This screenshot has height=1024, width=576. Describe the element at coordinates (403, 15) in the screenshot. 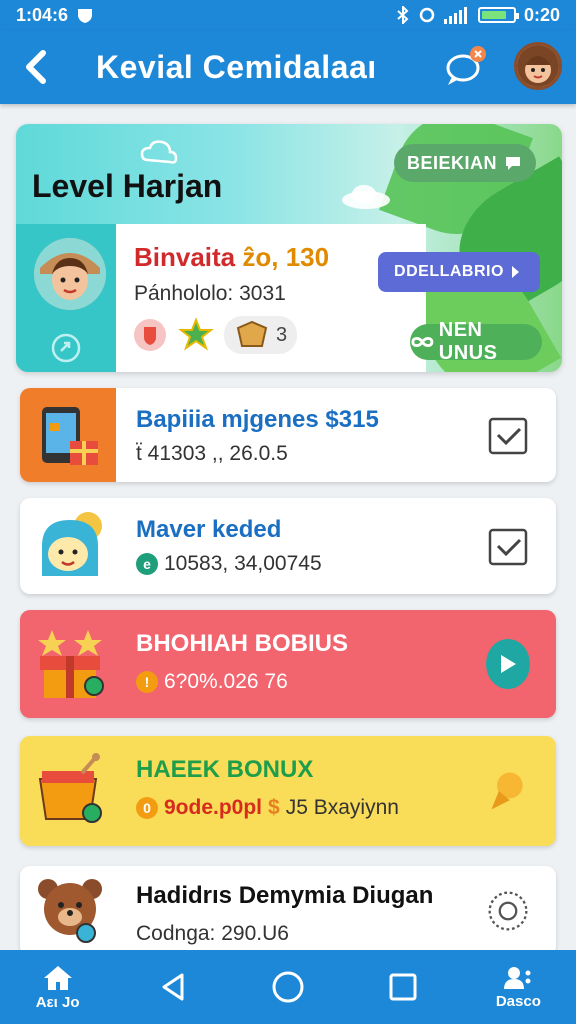

I see `bluetooth-icon` at that location.